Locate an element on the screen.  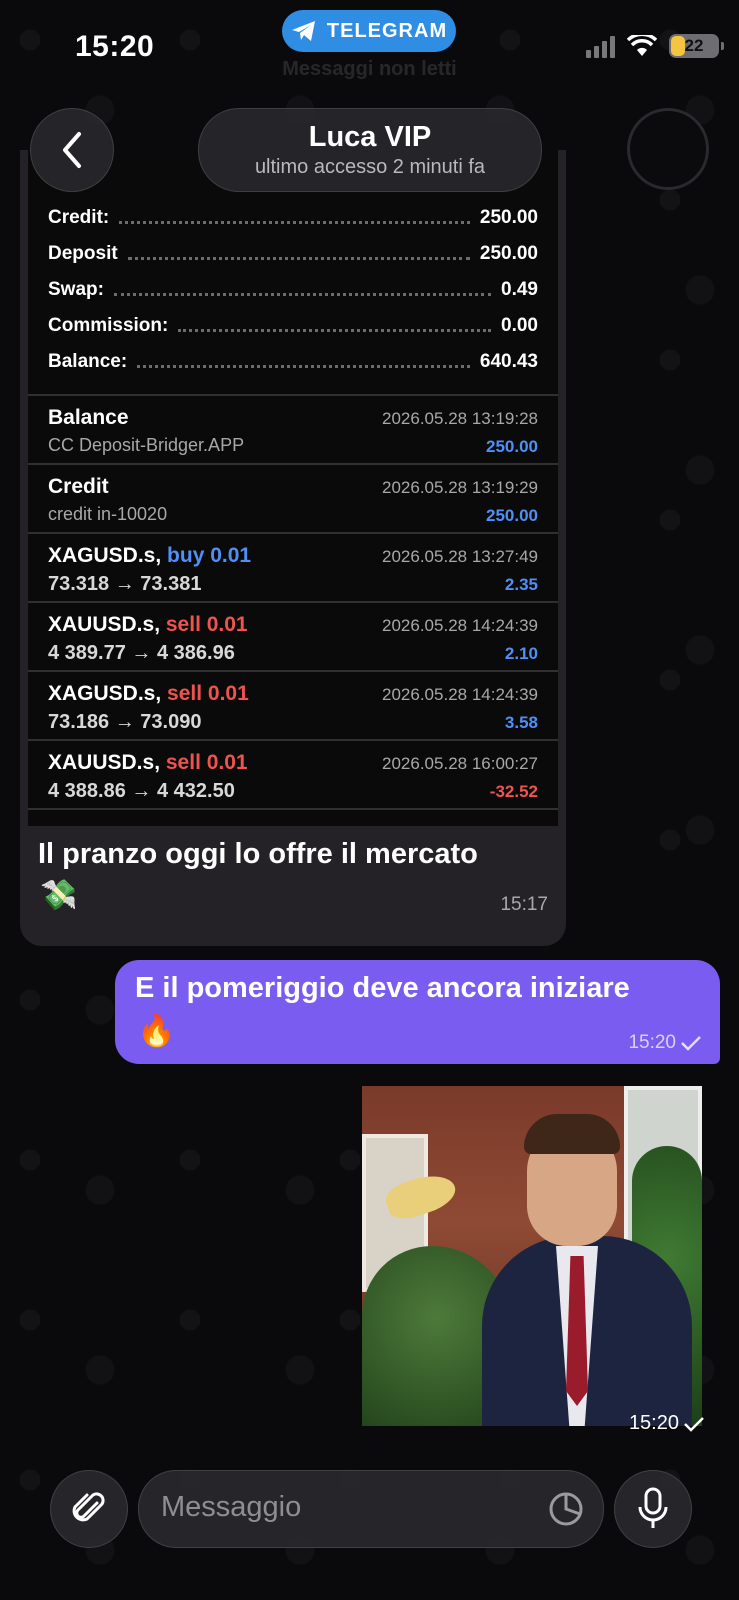
chevron-left-icon is located at coordinates (72, 150).